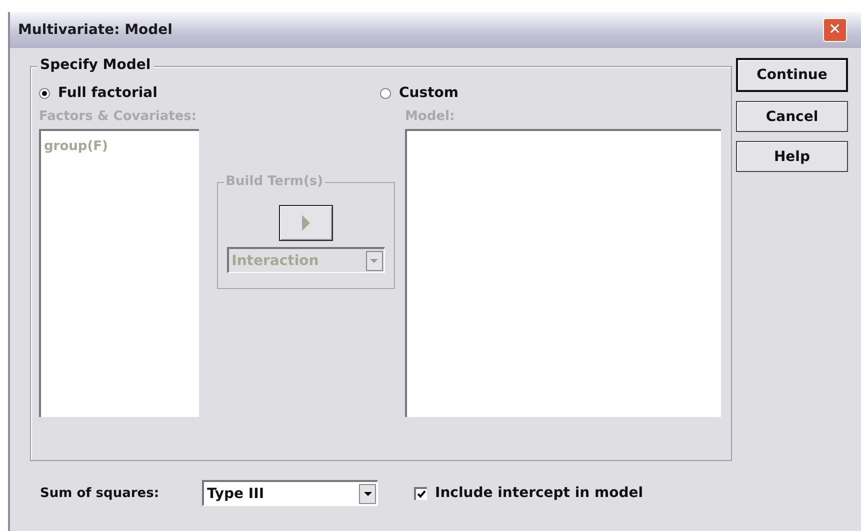 The image size is (861, 531). What do you see at coordinates (792, 75) in the screenshot?
I see `dialog-button: Continue` at bounding box center [792, 75].